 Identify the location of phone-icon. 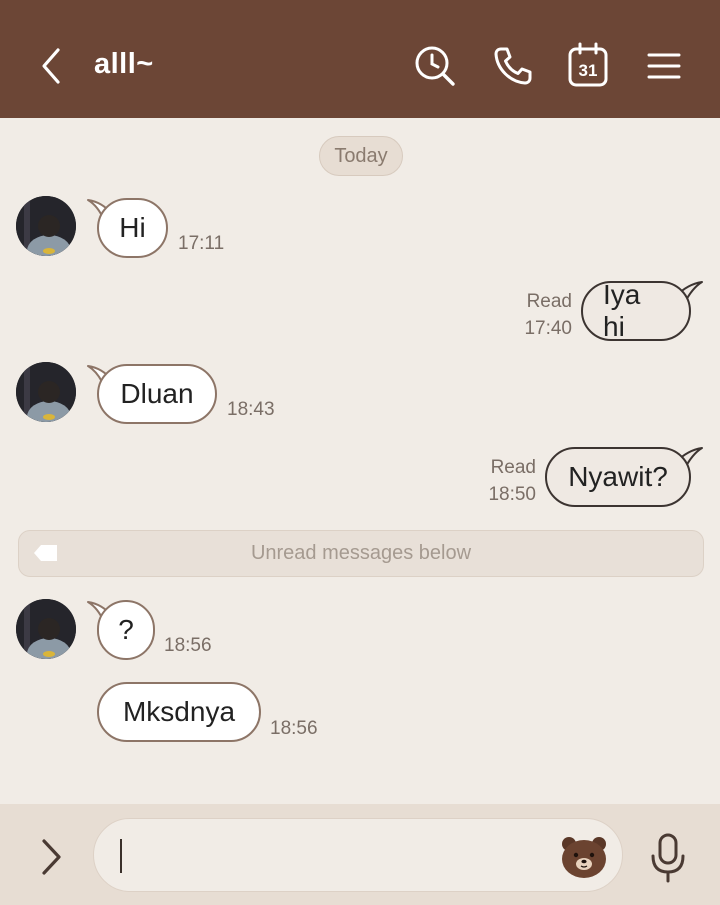
(513, 66).